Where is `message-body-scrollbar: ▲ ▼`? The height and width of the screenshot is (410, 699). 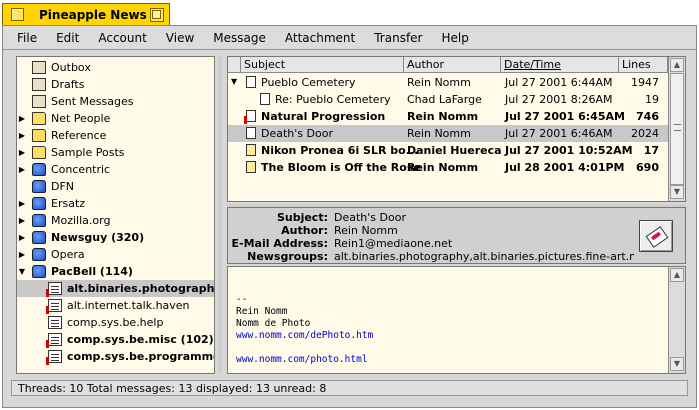 message-body-scrollbar: ▲ ▼ is located at coordinates (676, 320).